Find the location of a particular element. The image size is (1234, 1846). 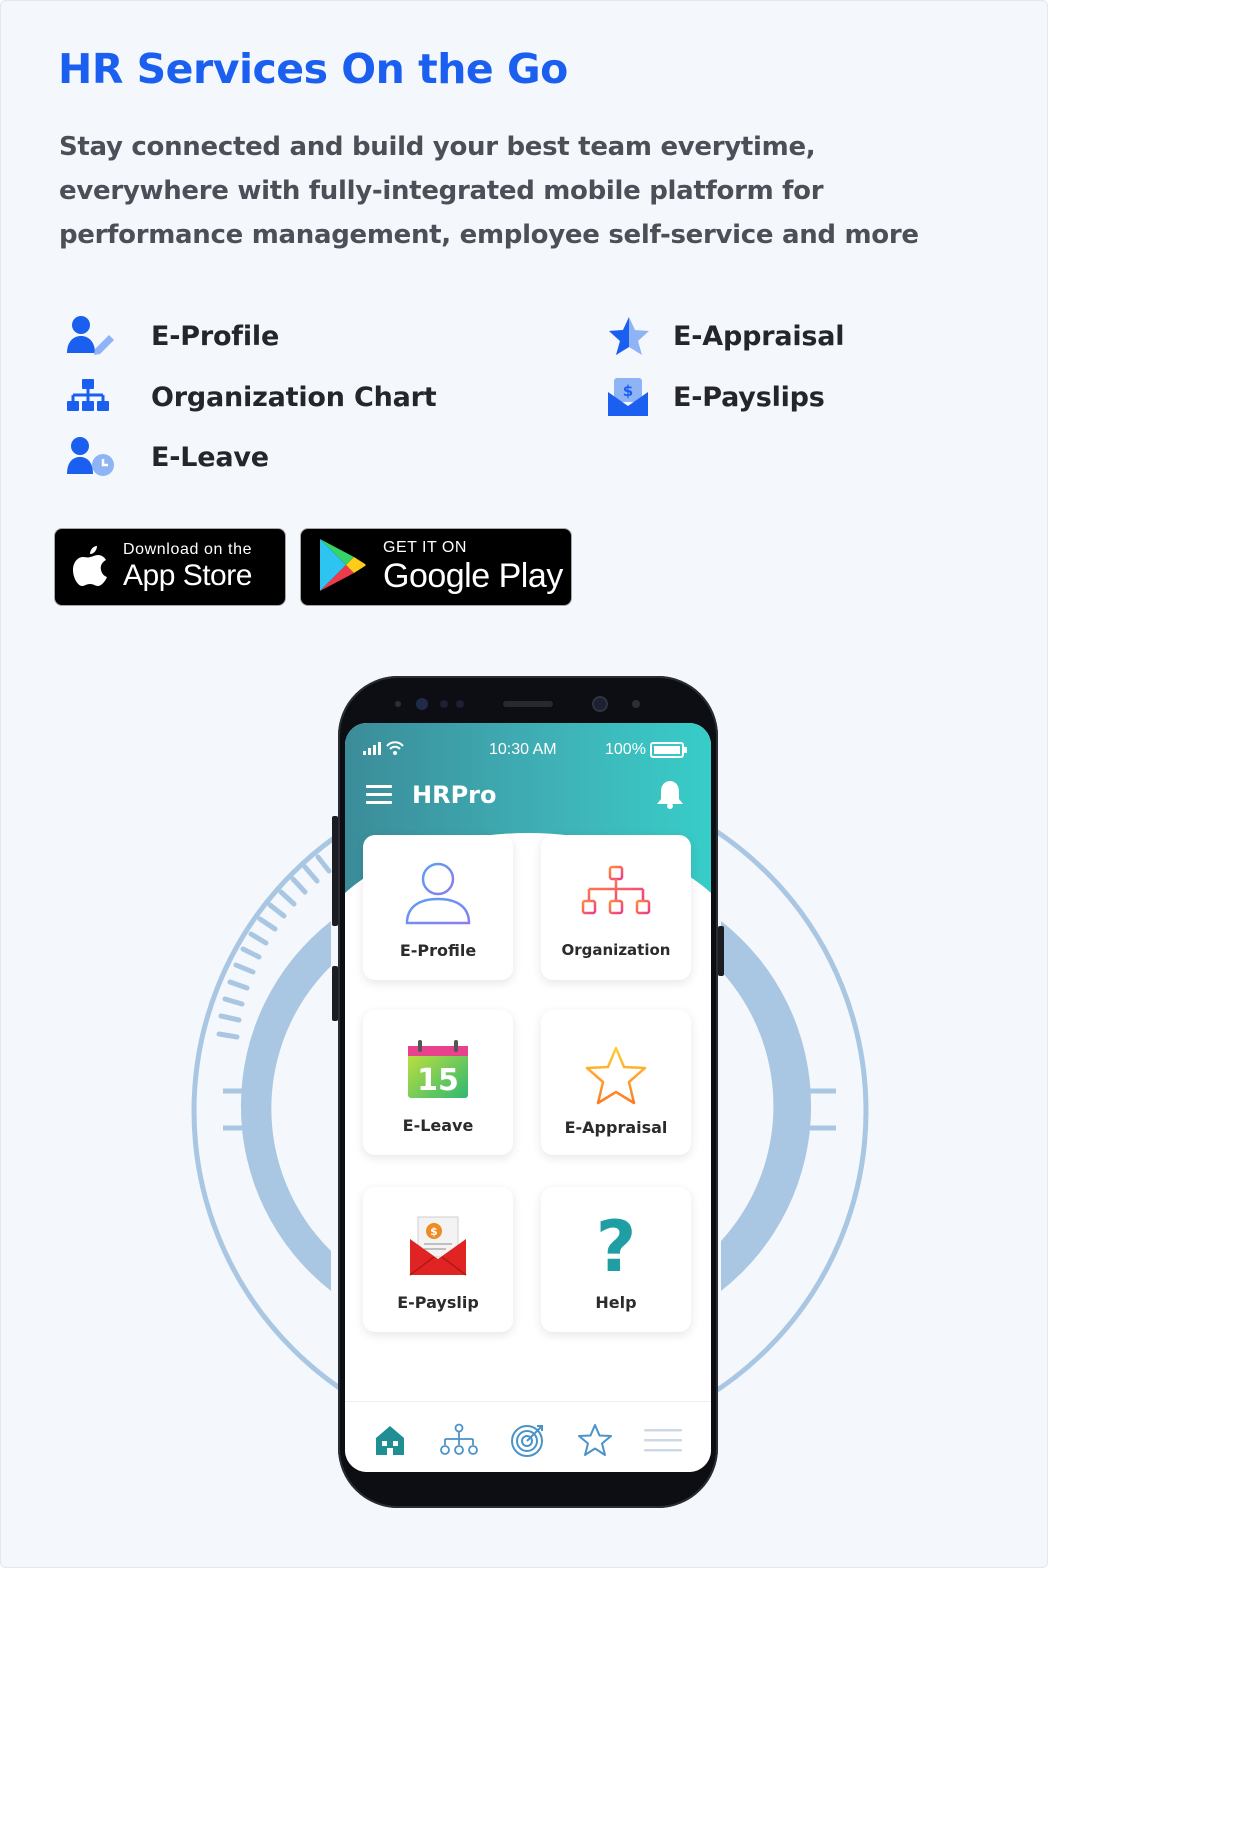

google-play-button: GET IT ON Google Play is located at coordinates (436, 567).